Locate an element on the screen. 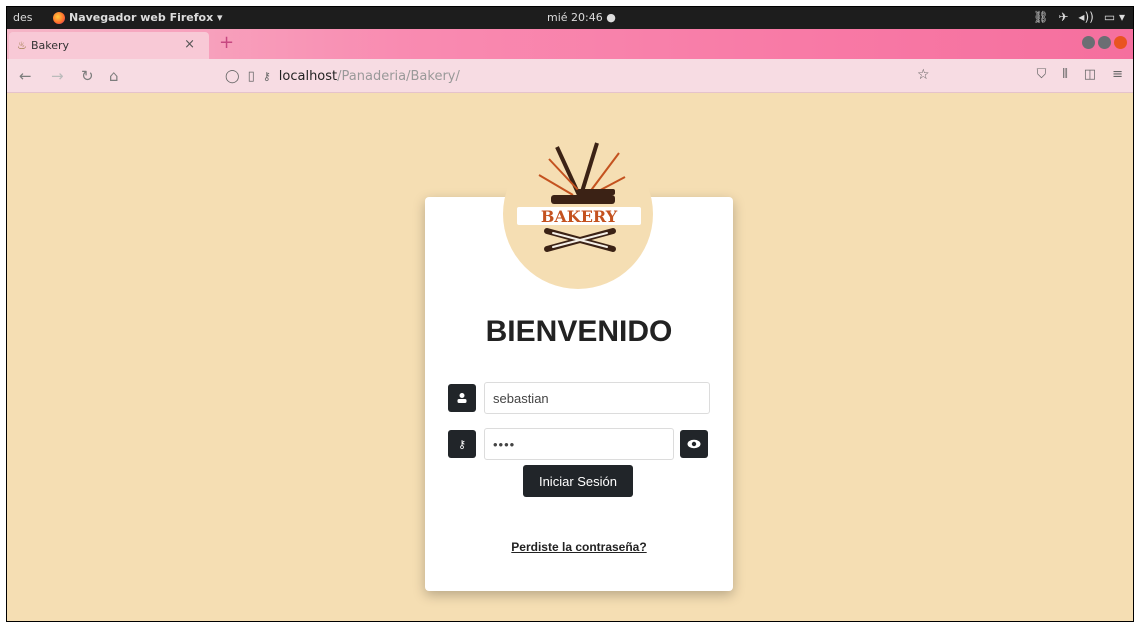 The image size is (1140, 622). url-host: localhost is located at coordinates (308, 76).